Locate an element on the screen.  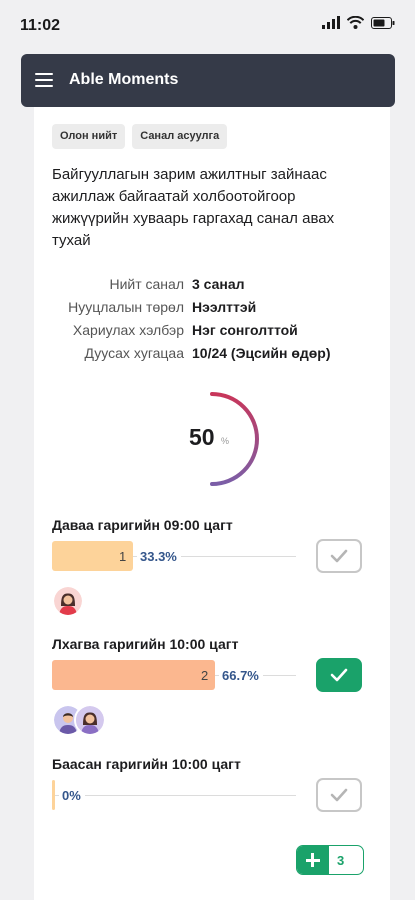
option-vote-count: 2 is located at coordinates (205, 675).